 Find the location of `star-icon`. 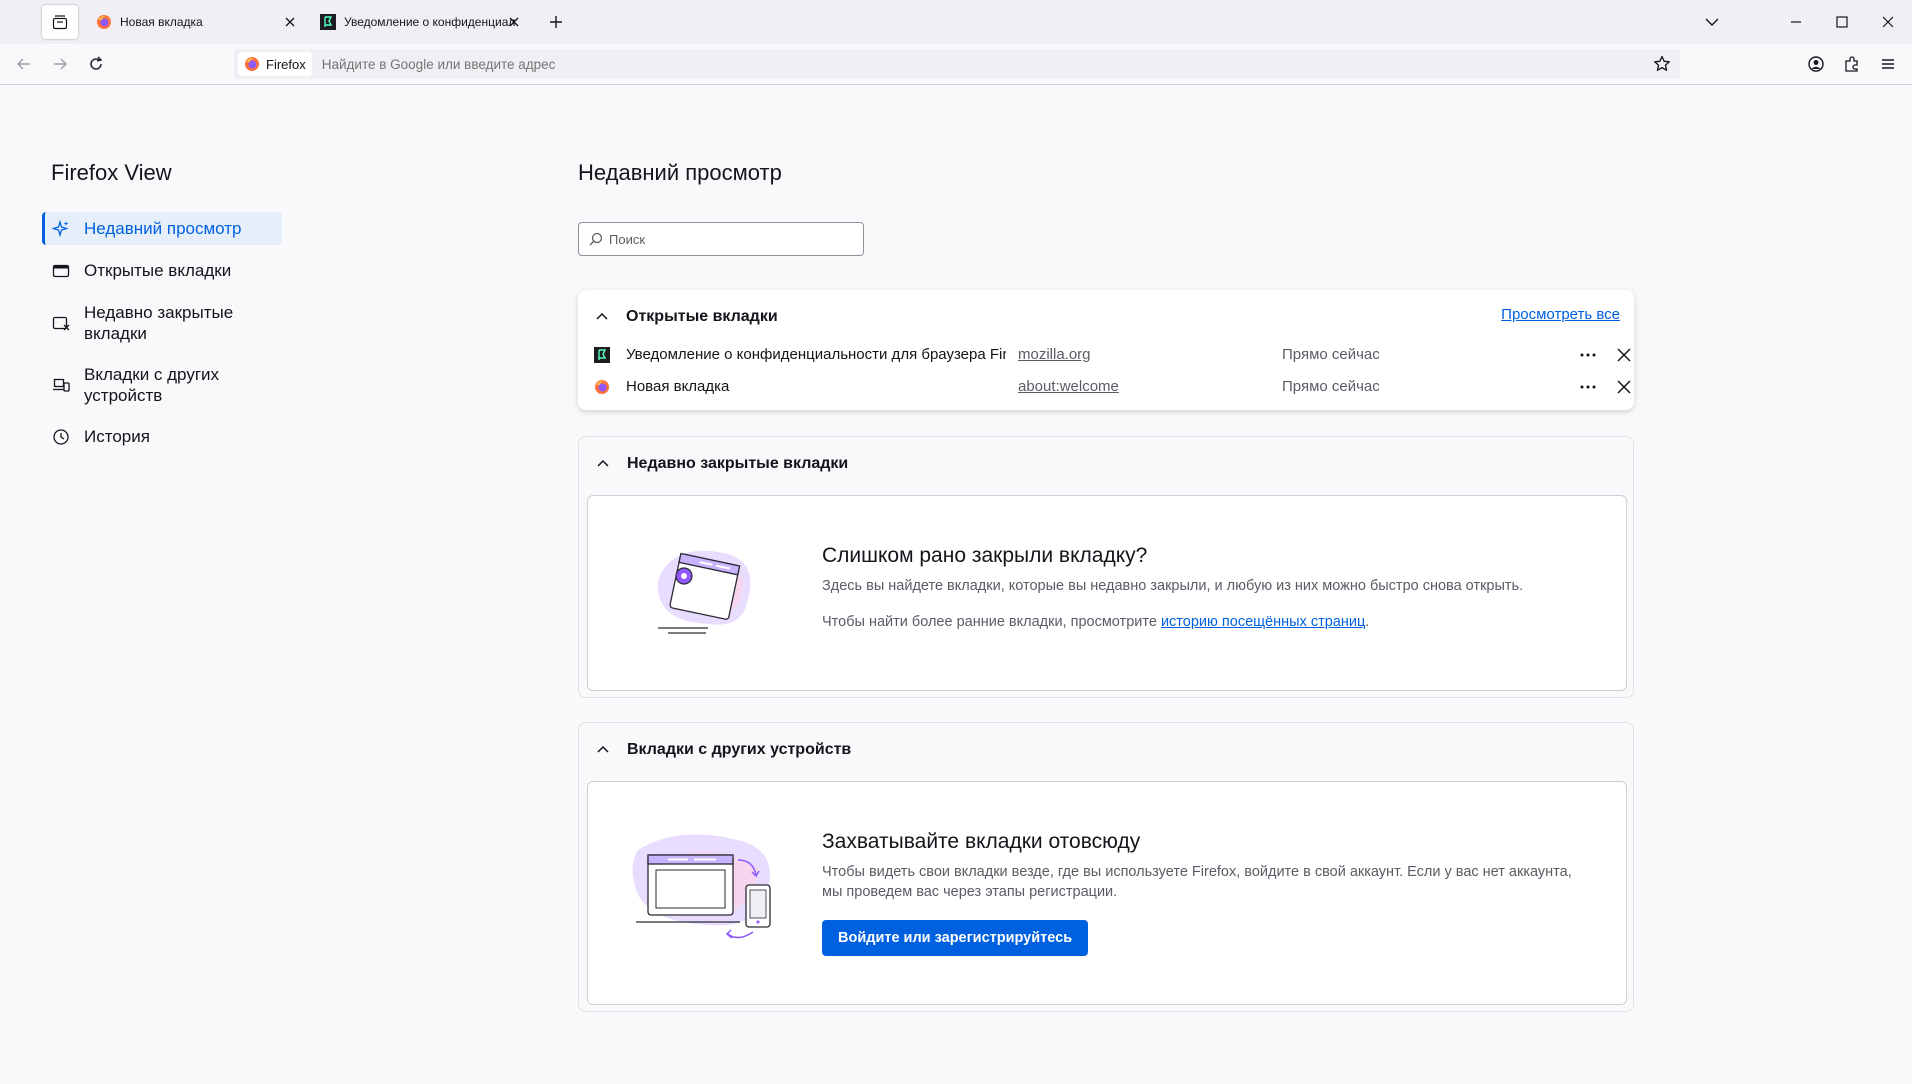

star-icon is located at coordinates (1662, 64).